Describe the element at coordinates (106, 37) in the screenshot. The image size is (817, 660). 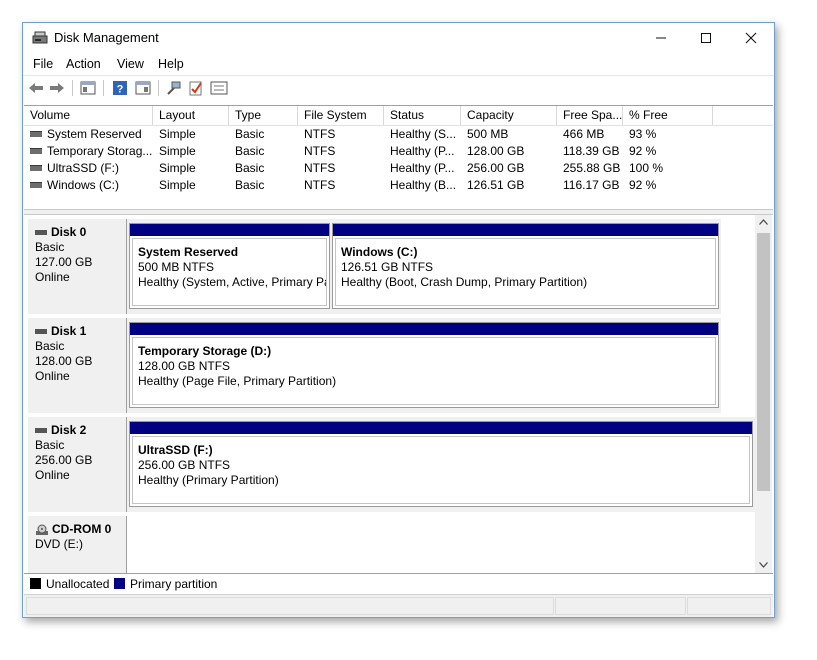
I see `window-title: Disk Management` at that location.